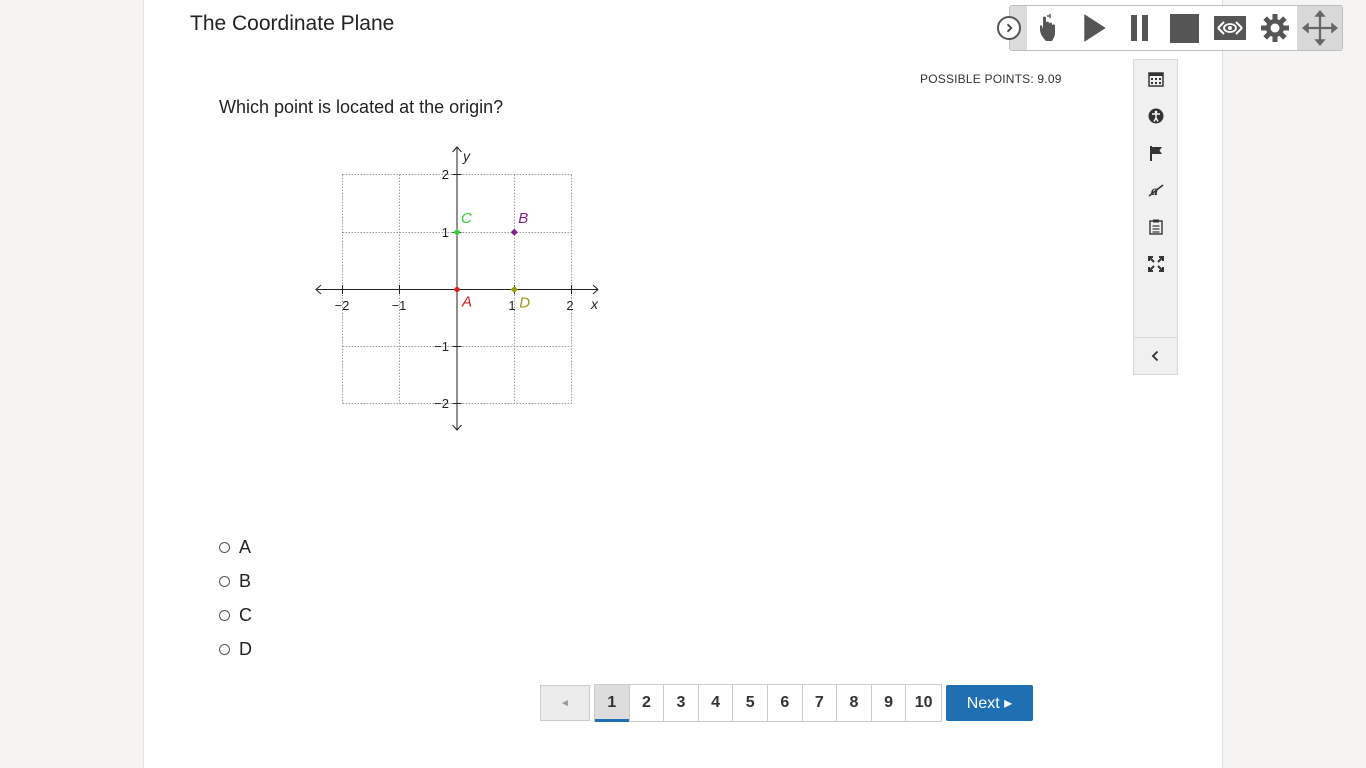  I want to click on page-6-button: 6, so click(785, 703).